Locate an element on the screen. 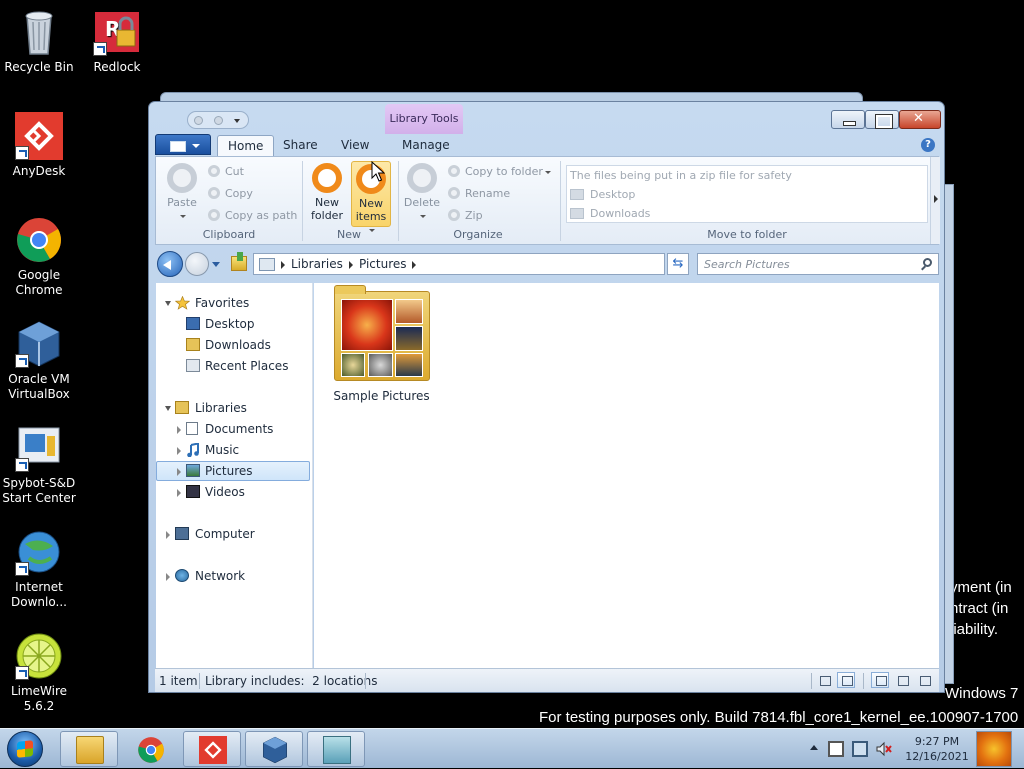 This screenshot has height=769, width=1024. tab-view: View is located at coordinates (355, 145).